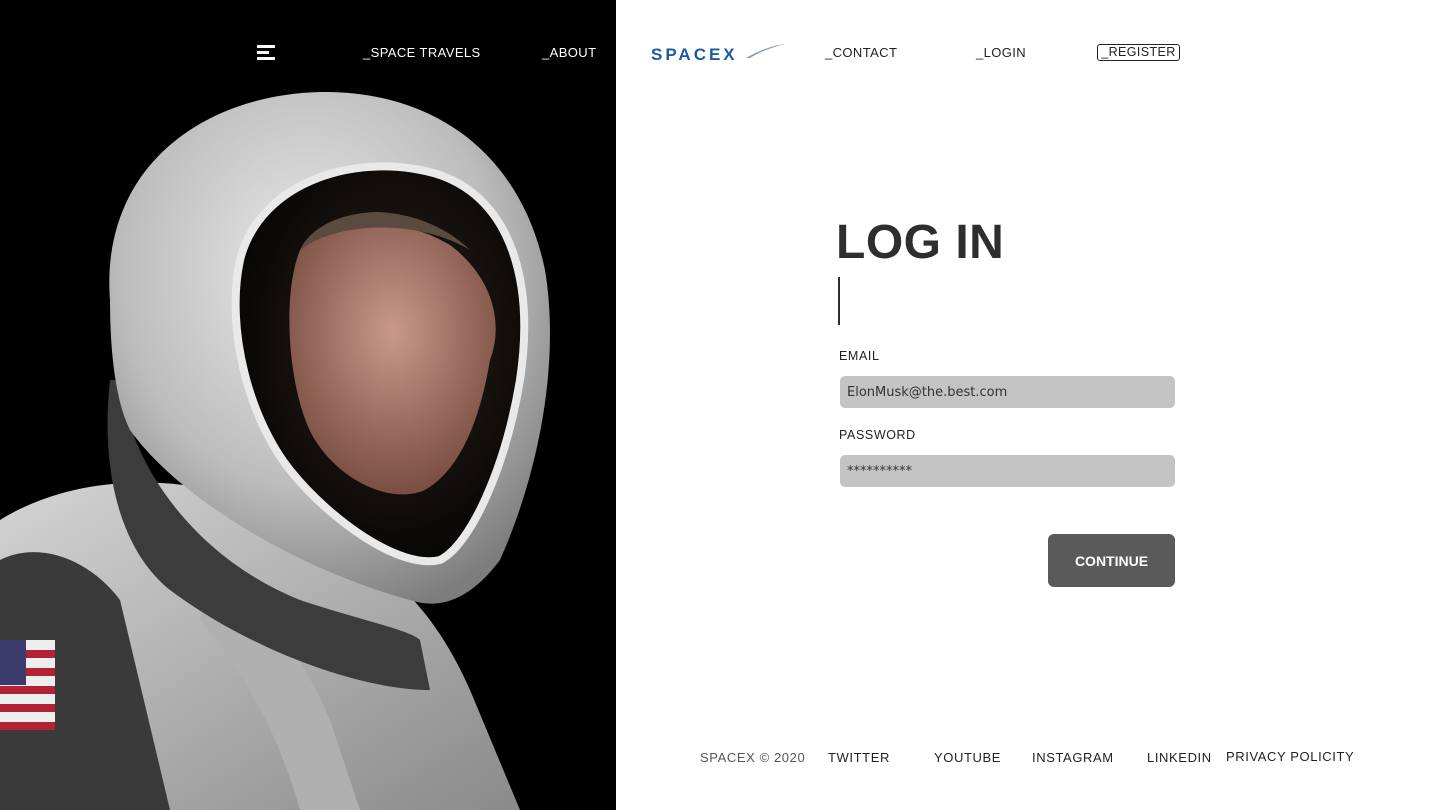 The width and height of the screenshot is (1435, 810). I want to click on page-title: LOG IN, so click(920, 242).